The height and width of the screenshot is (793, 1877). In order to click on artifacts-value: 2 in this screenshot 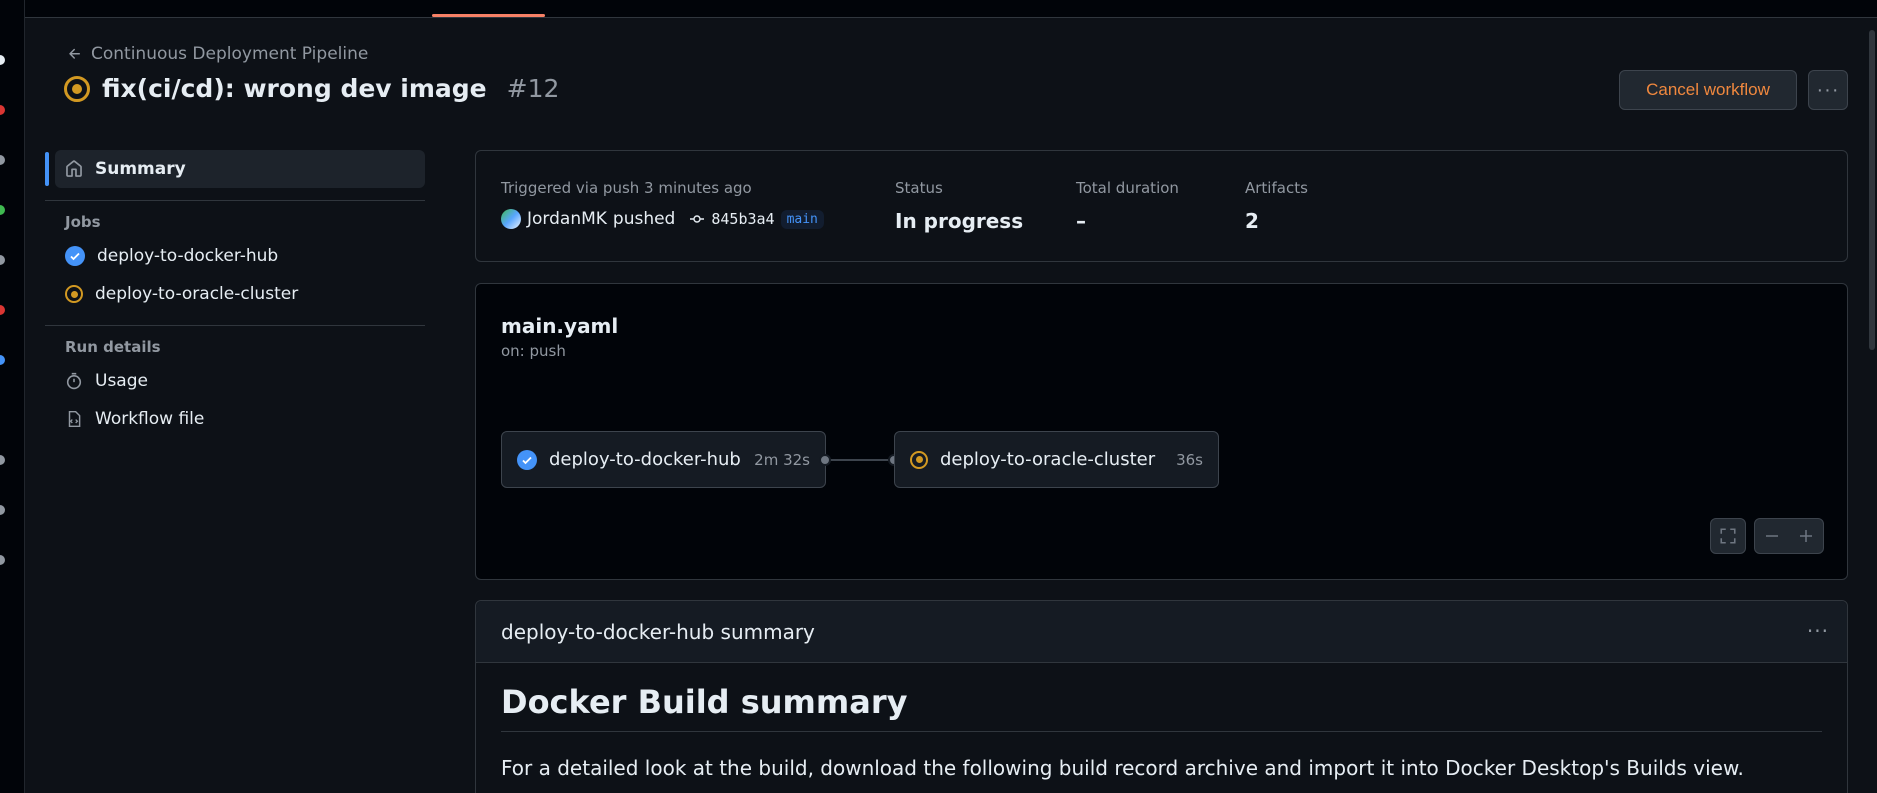, I will do `click(1276, 221)`.